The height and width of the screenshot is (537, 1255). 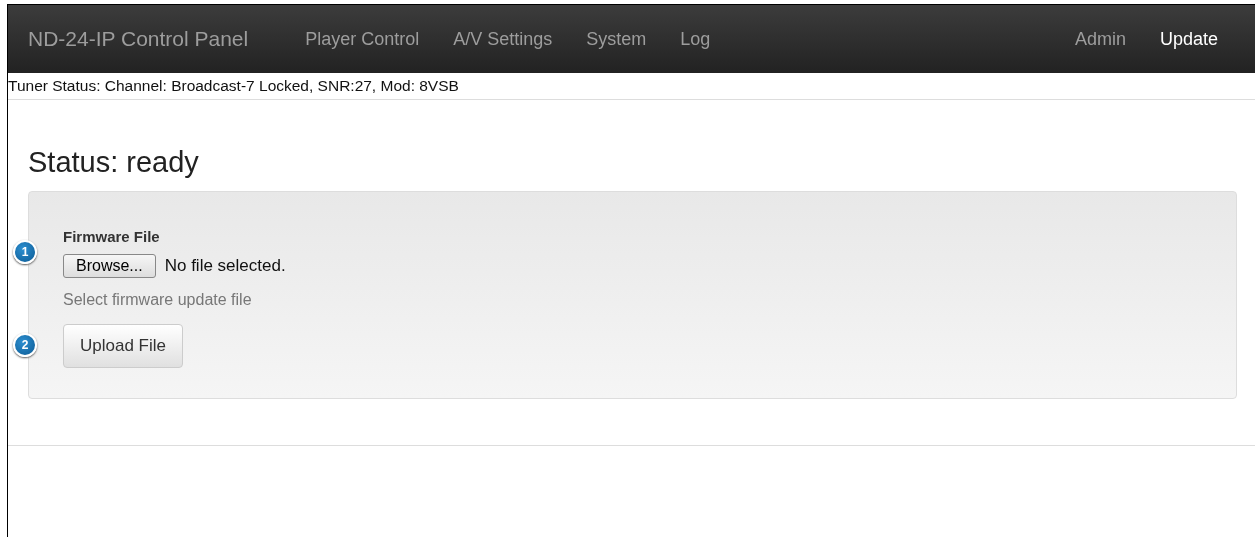 I want to click on tuner-status: Tuner Status: Channel: Broadcast-7 Locked, SNR:27, Mod: 8VSB, so click(x=631, y=86).